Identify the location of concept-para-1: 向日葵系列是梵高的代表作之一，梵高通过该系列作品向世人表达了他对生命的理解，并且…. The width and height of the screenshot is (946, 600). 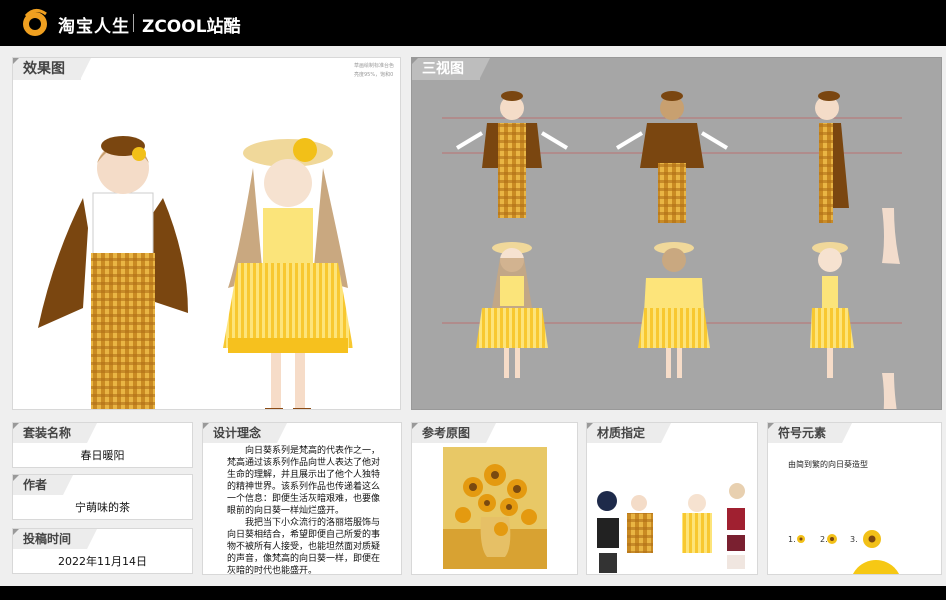
(304, 481).